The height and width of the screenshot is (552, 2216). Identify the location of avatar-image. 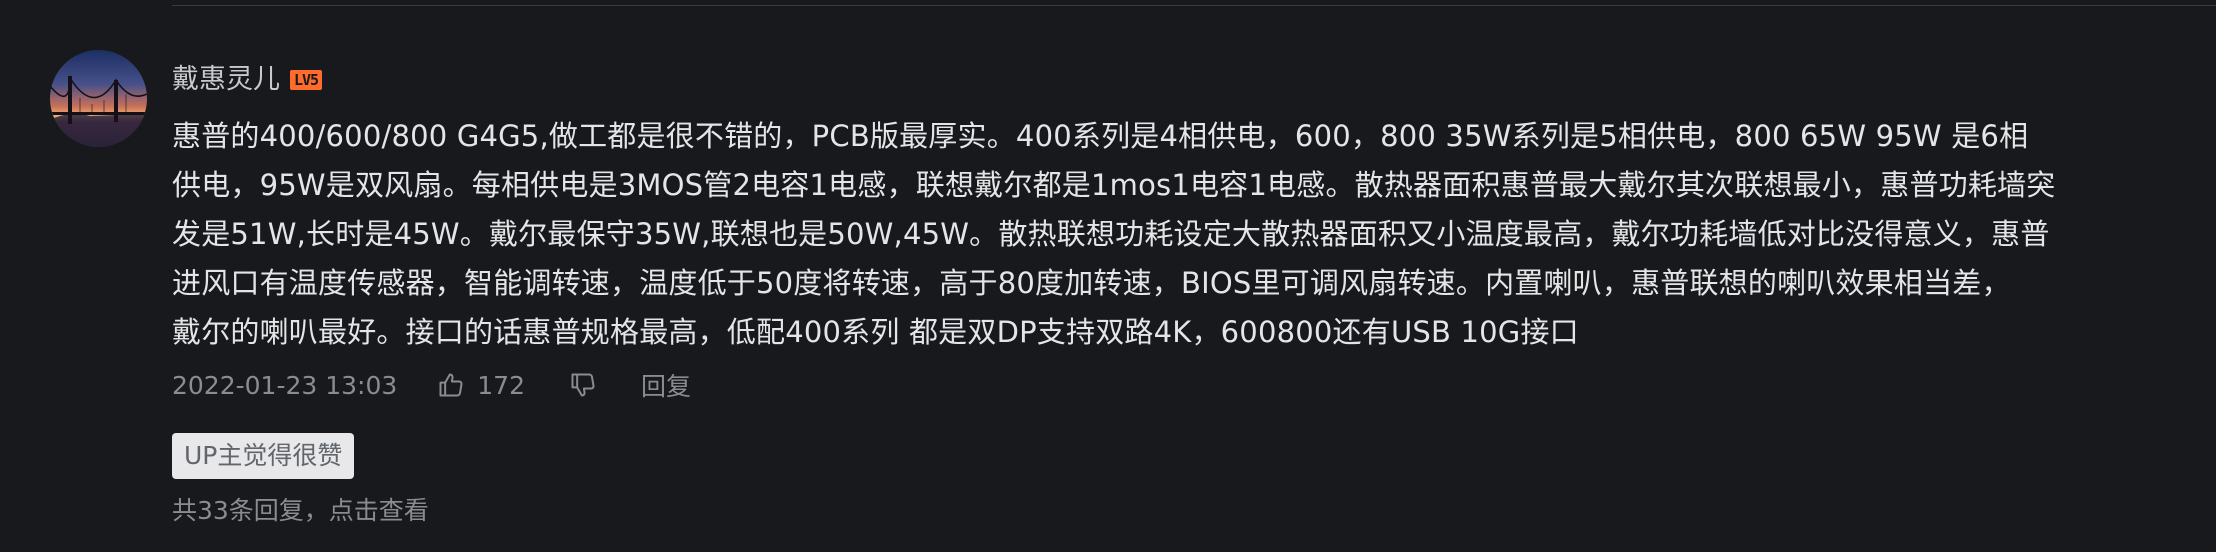
(98, 98).